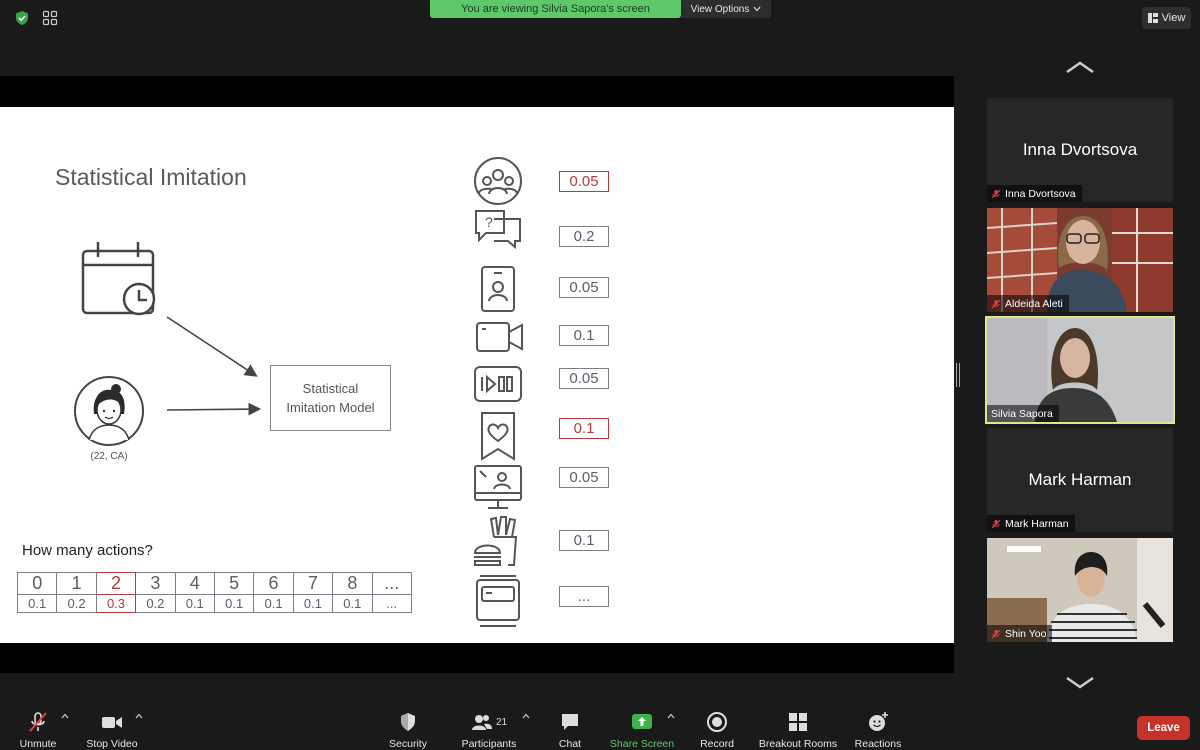 This screenshot has height=750, width=1200. Describe the element at coordinates (498, 289) in the screenshot. I see `profile-card-icon` at that location.